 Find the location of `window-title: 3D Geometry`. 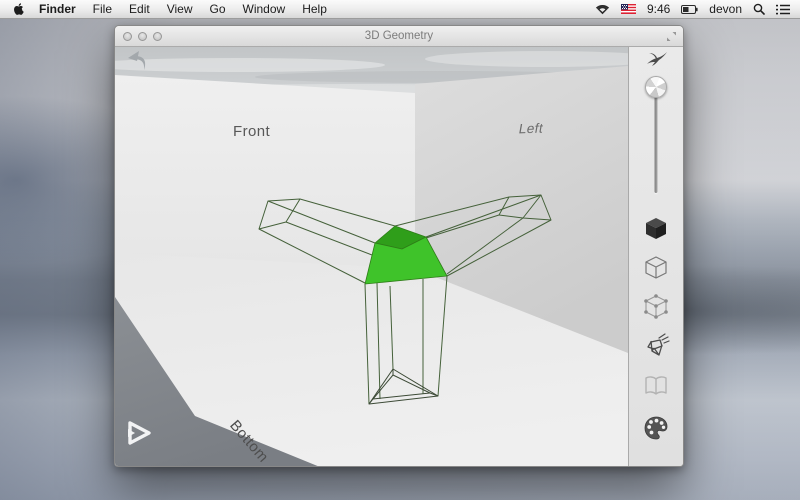

window-title: 3D Geometry is located at coordinates (399, 36).